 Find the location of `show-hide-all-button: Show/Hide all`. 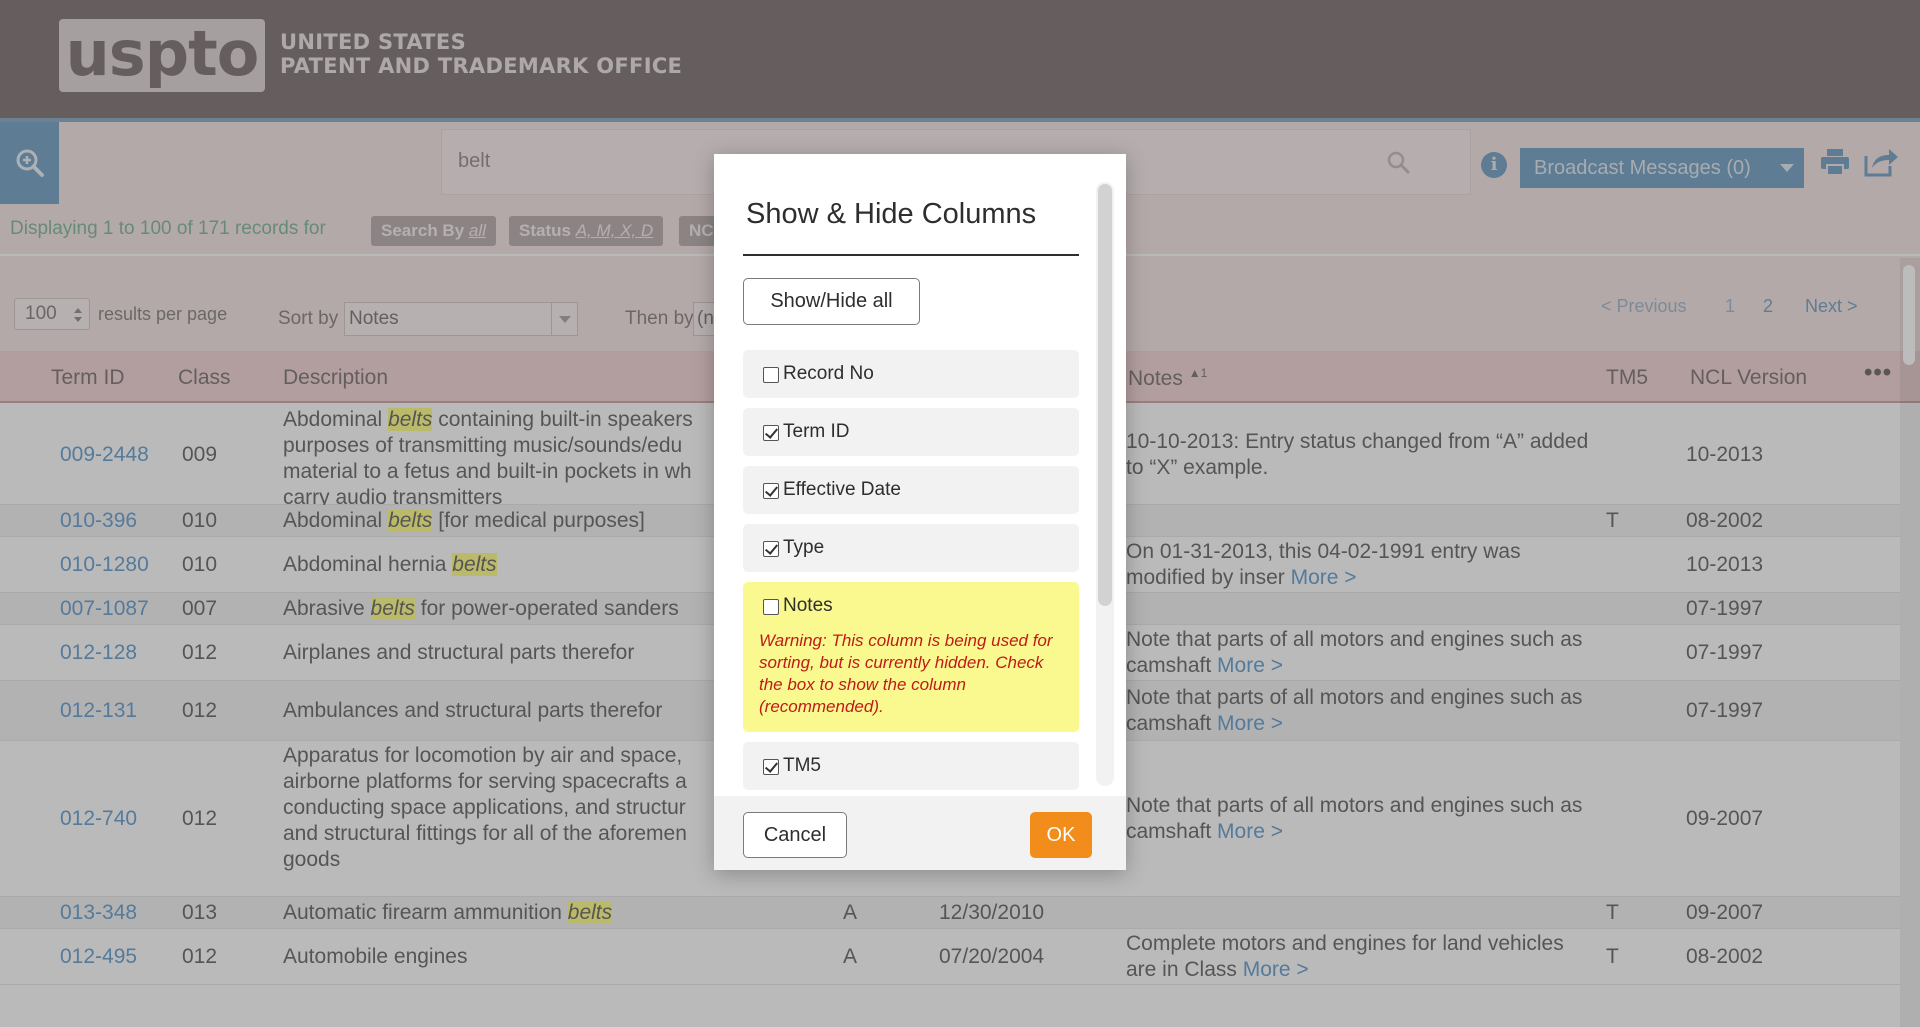

show-hide-all-button: Show/Hide all is located at coordinates (831, 301).